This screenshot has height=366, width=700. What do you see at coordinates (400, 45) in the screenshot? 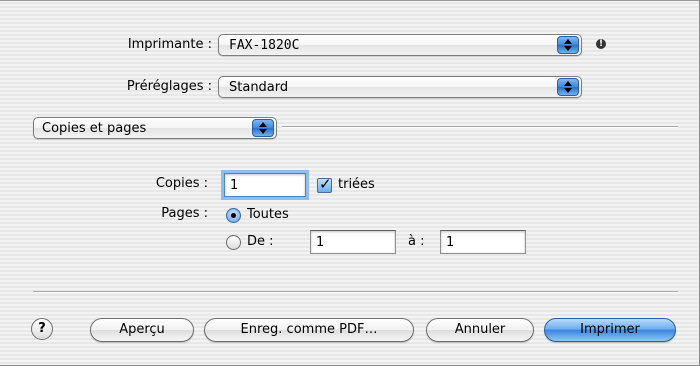
I see `printer-popup: FAX-1820C` at bounding box center [400, 45].